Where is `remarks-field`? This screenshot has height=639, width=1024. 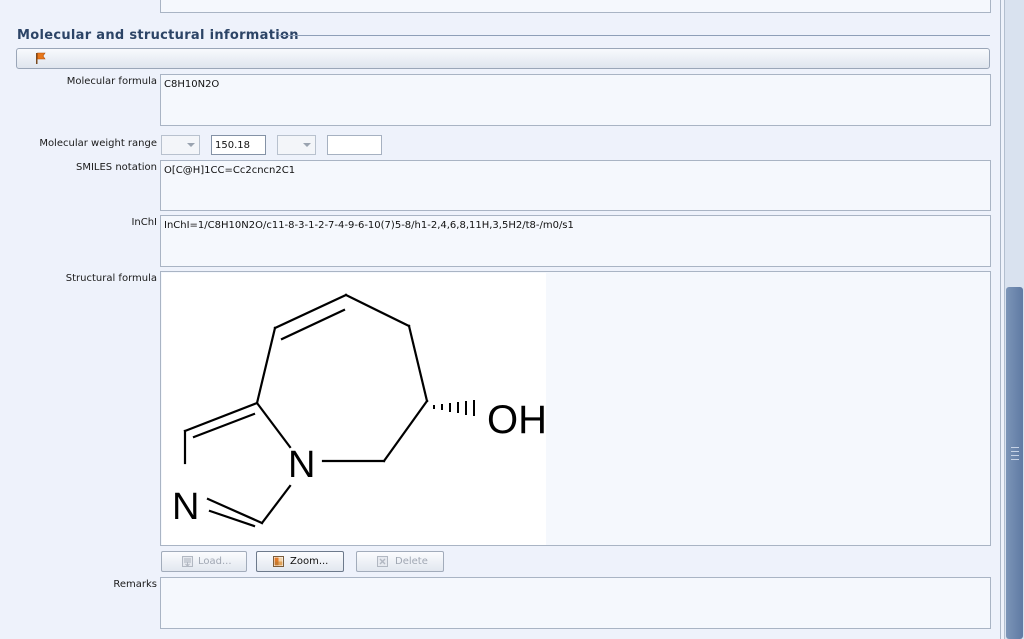
remarks-field is located at coordinates (575, 603).